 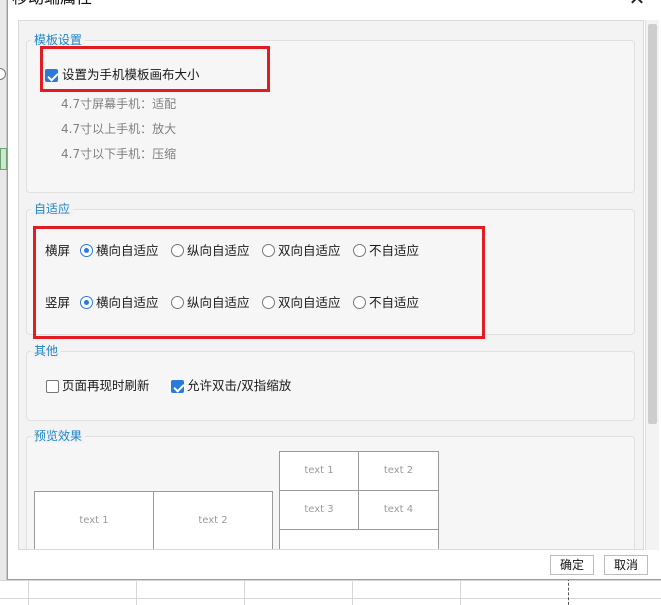 I want to click on ok-button: 确定, so click(x=572, y=565).